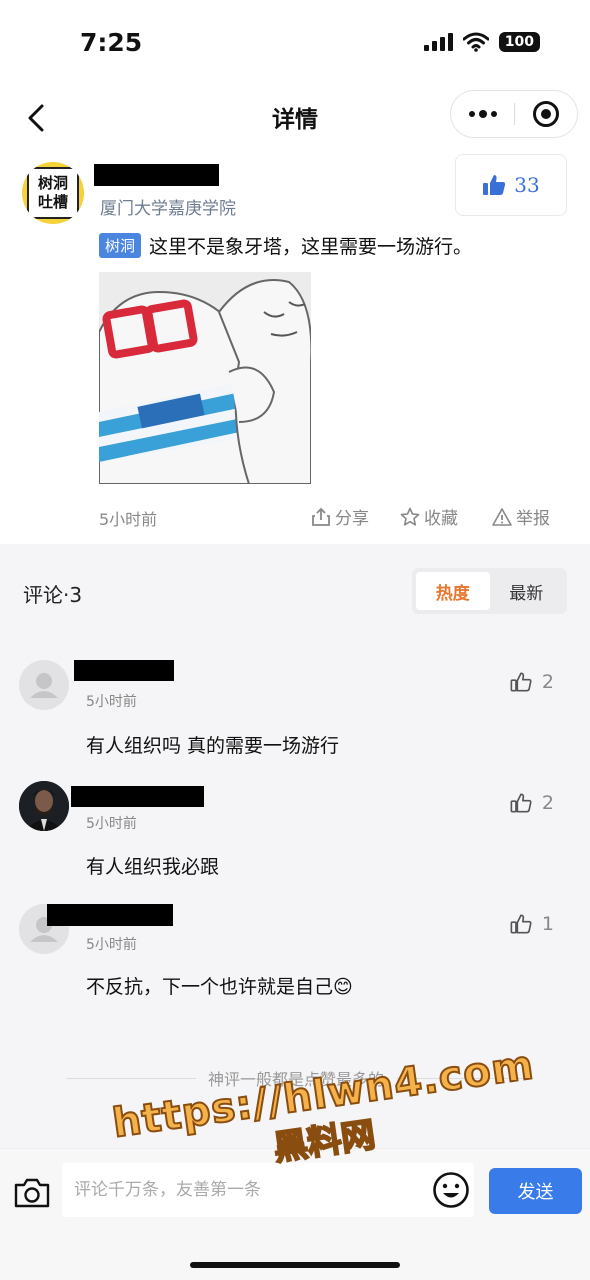 Image resolution: width=590 pixels, height=1280 pixels. I want to click on camera-icon, so click(32, 1193).